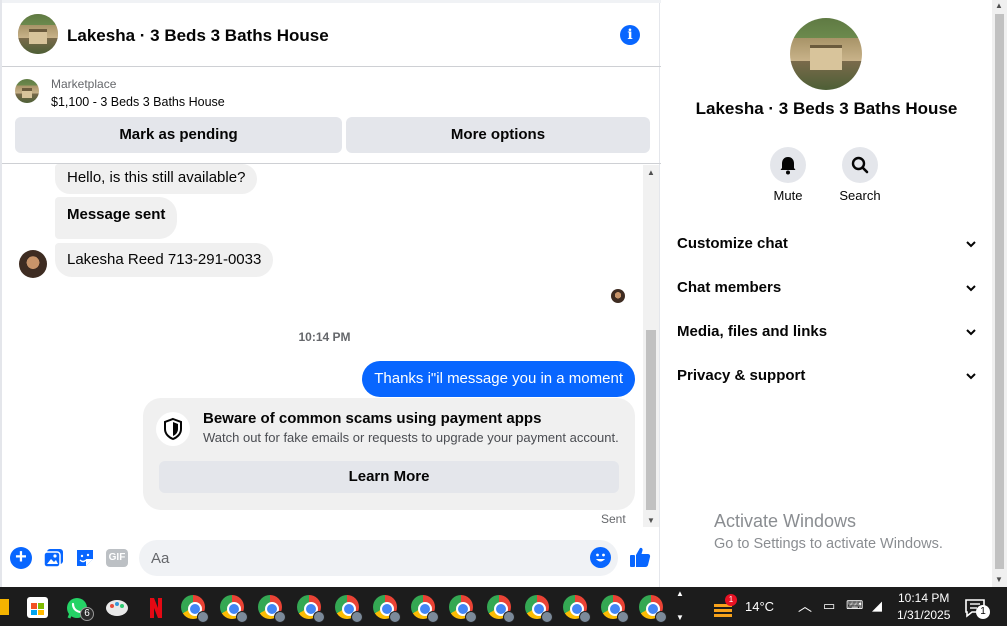 The image size is (1007, 626). Describe the element at coordinates (85, 558) in the screenshot. I see `sticker-icon` at that location.